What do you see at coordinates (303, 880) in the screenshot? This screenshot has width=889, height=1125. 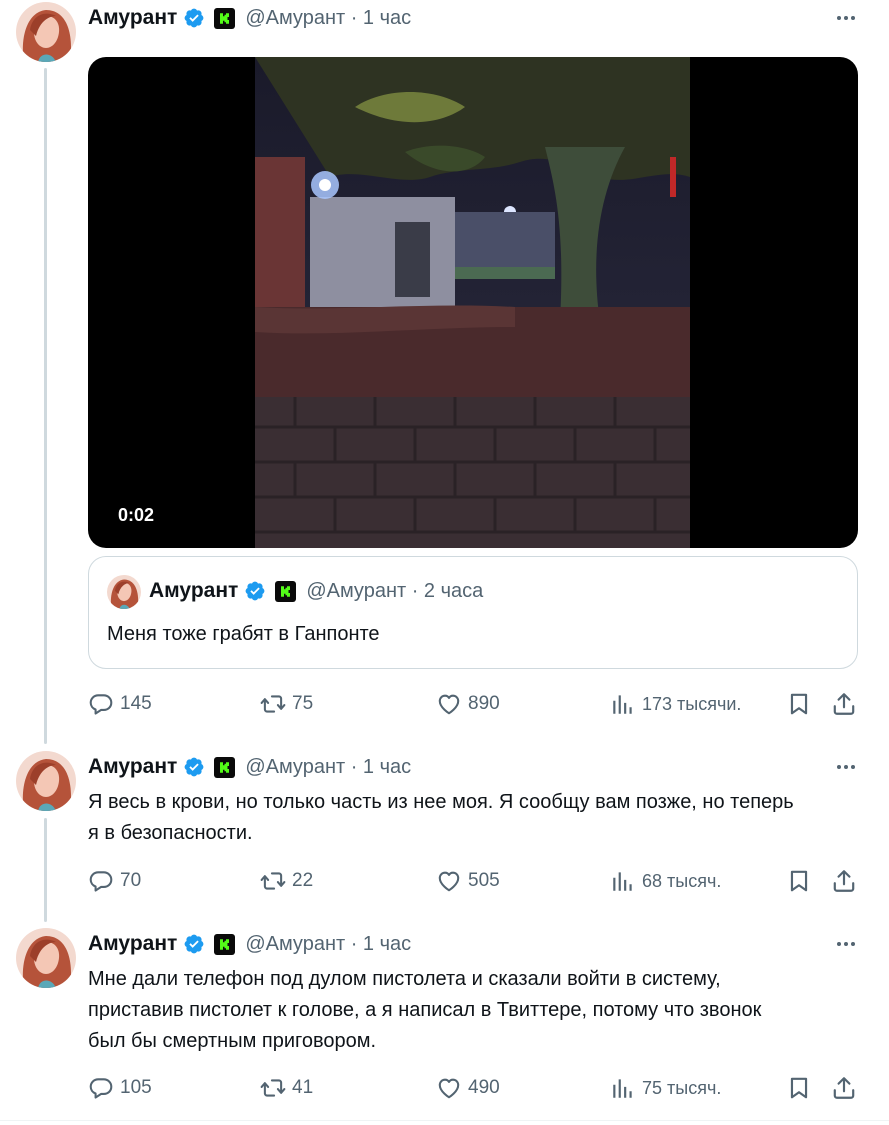 I see `repost-count: 22` at bounding box center [303, 880].